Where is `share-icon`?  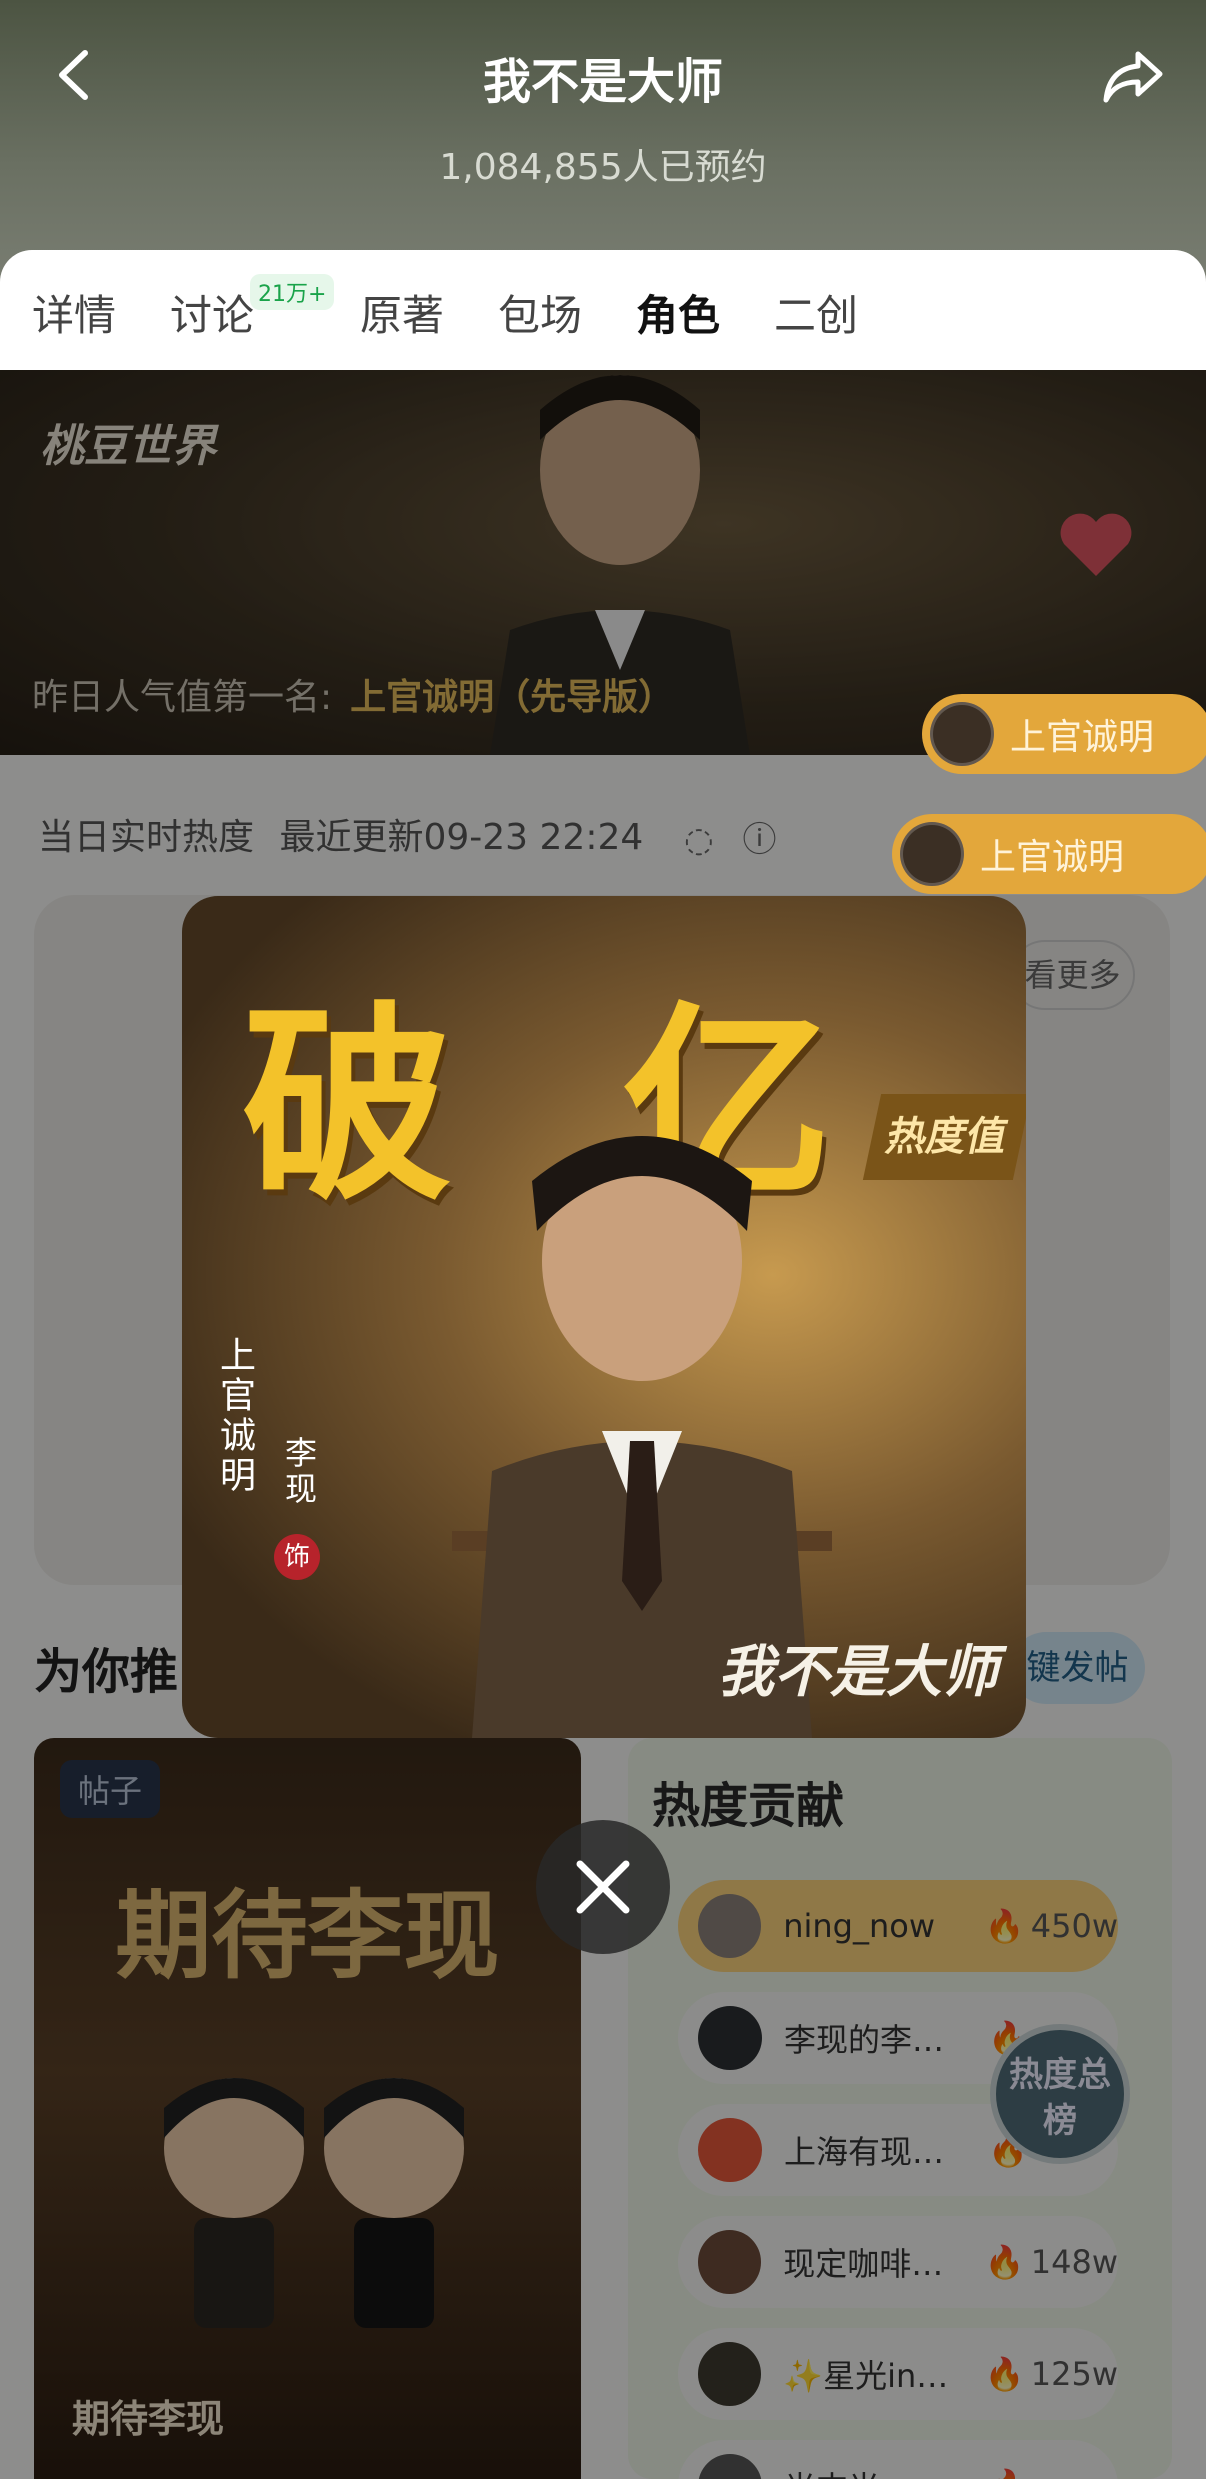 share-icon is located at coordinates (1134, 76).